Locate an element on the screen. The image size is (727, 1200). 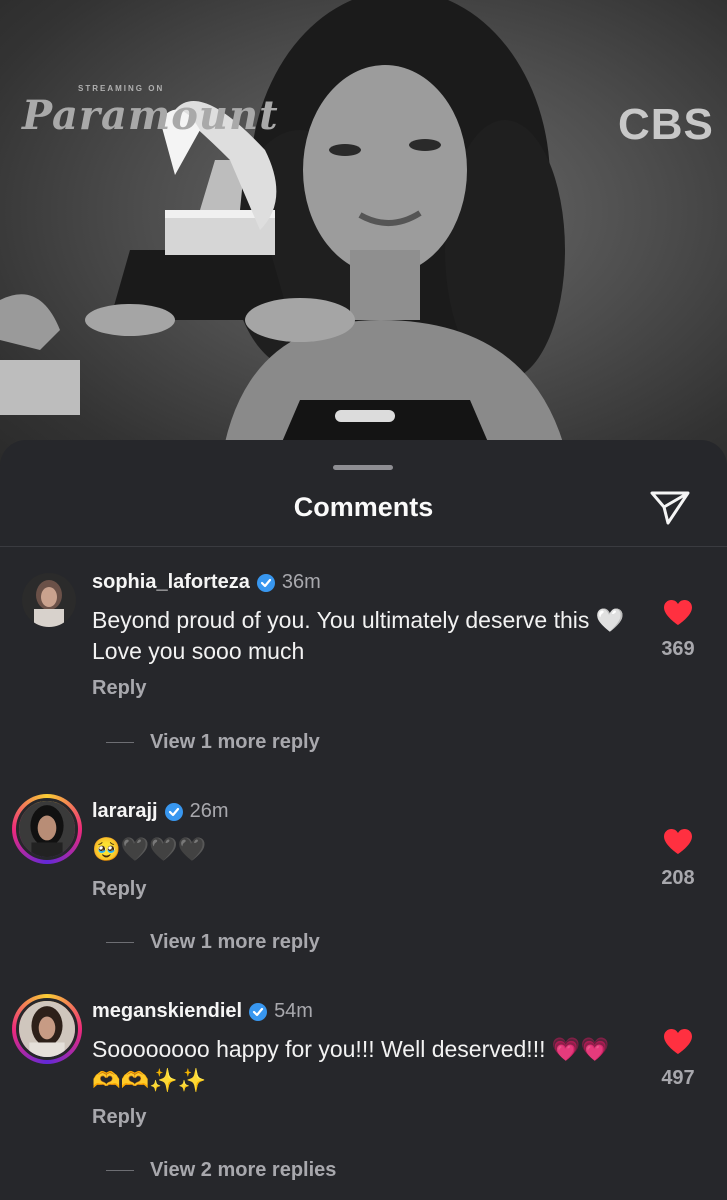
like-button: 208 is located at coordinates (678, 859).